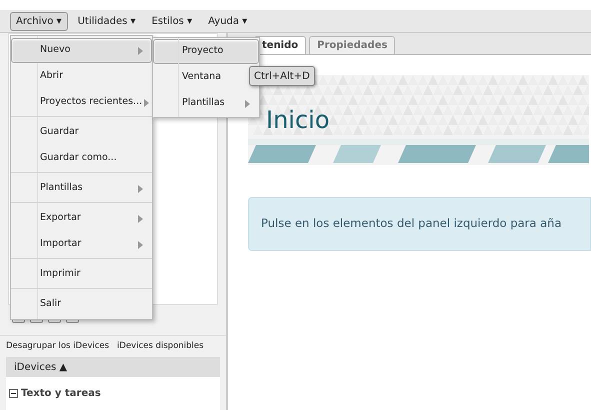 The height and width of the screenshot is (410, 591). Describe the element at coordinates (228, 21) in the screenshot. I see `menu-button: Ayuda ▾` at that location.